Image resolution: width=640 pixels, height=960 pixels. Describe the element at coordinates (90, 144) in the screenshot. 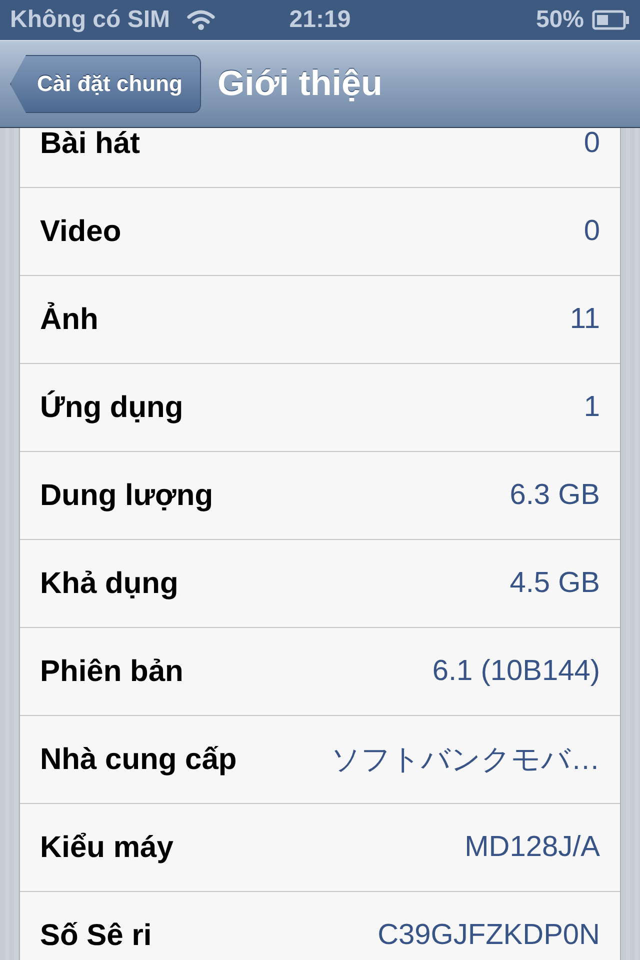

I see `row-label: Bài hát` at that location.